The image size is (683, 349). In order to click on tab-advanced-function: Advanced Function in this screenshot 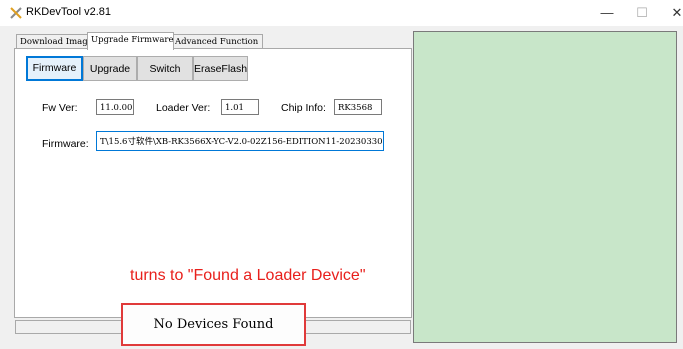, I will do `click(217, 41)`.